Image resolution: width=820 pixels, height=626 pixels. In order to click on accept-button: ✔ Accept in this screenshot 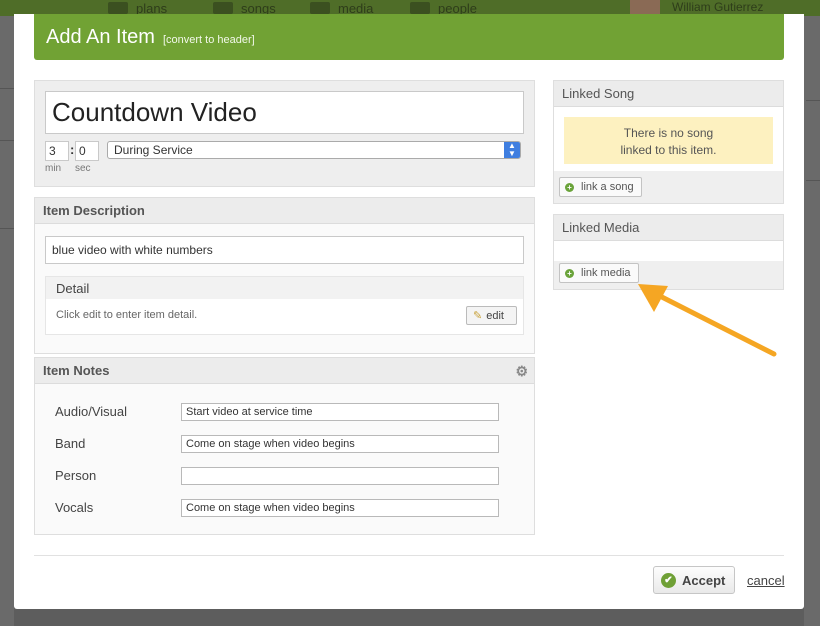, I will do `click(694, 580)`.